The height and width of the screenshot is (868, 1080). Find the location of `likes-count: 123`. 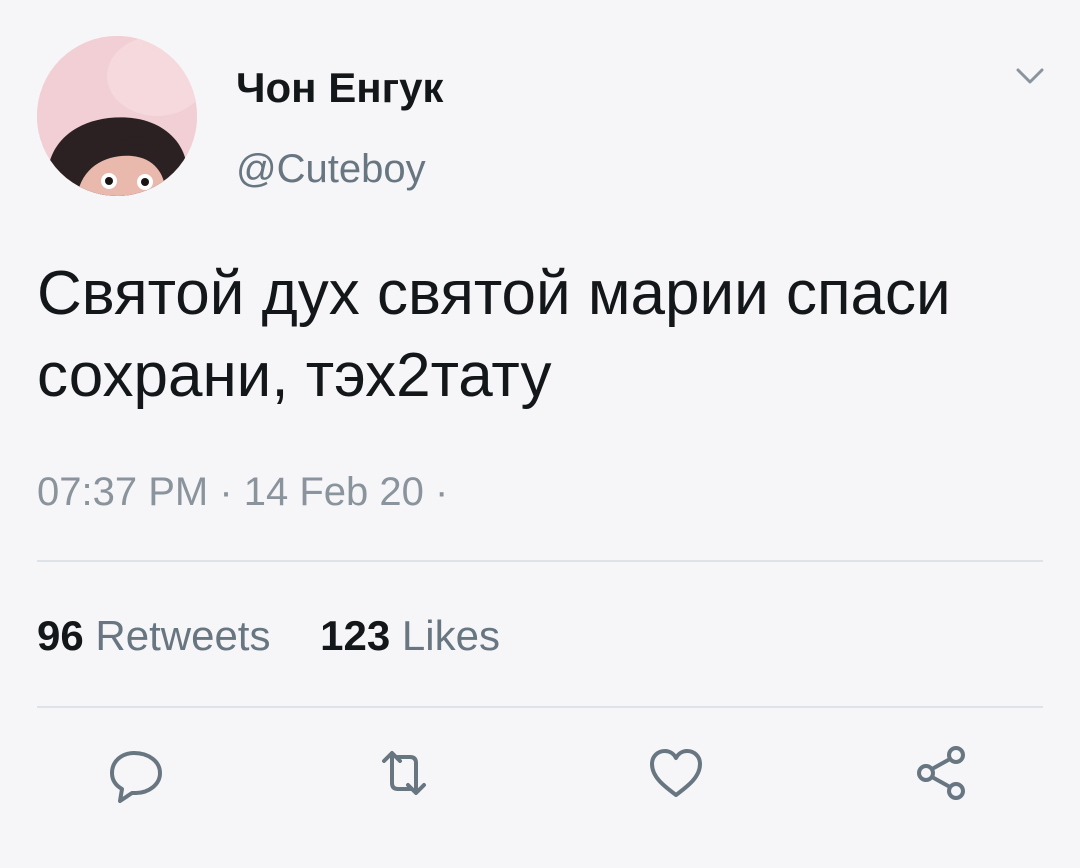

likes-count: 123 is located at coordinates (355, 635).